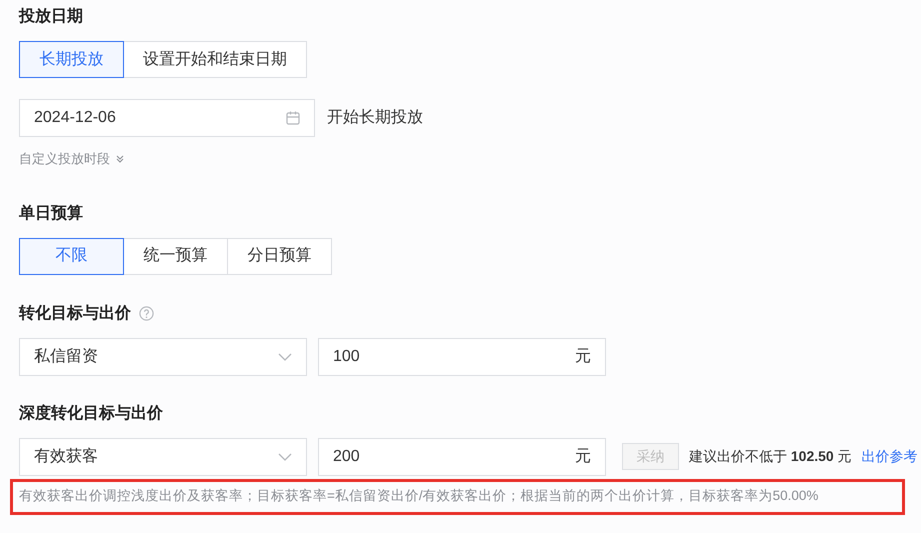 This screenshot has height=533, width=921. I want to click on bid-input: 100 元, so click(462, 357).